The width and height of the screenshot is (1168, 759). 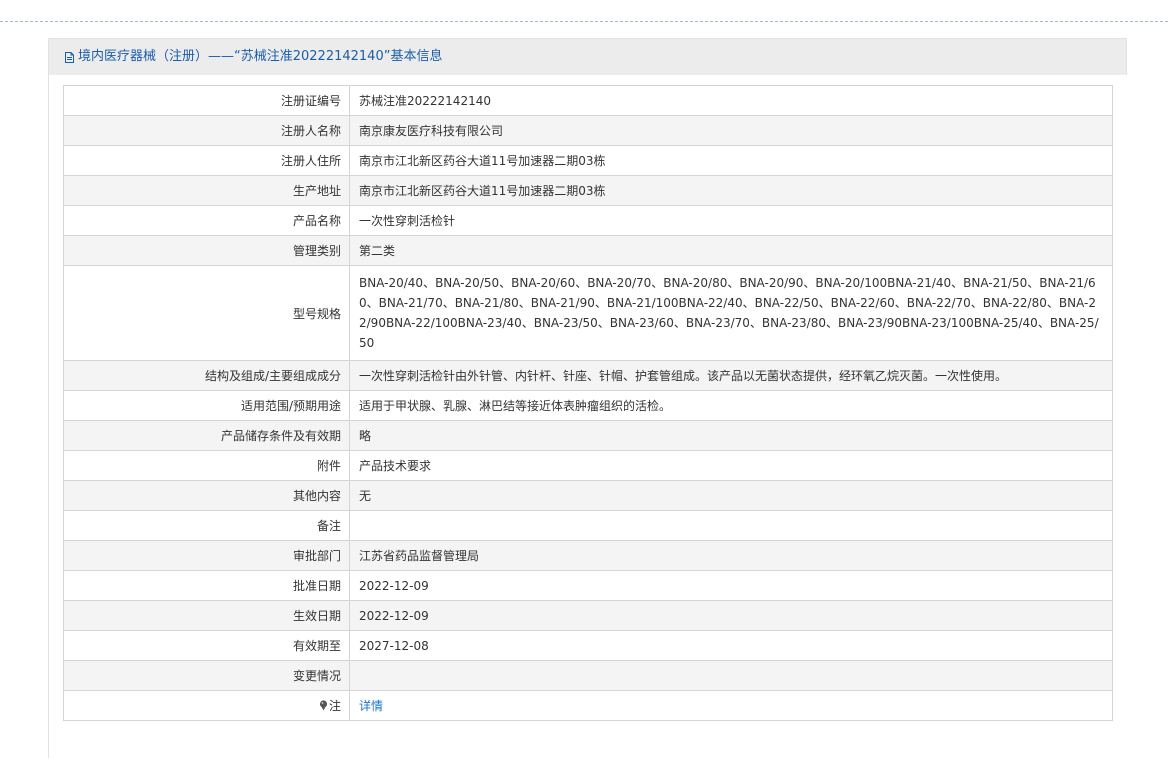 I want to click on top-divider, so click(x=584, y=21).